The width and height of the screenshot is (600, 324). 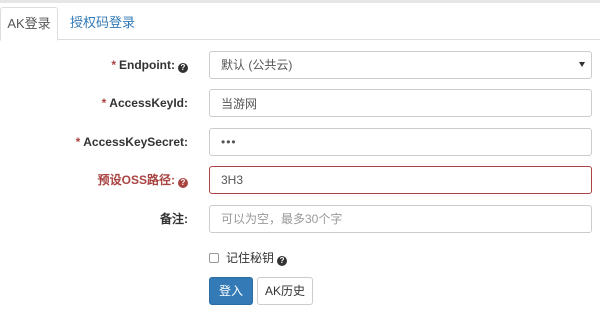 What do you see at coordinates (400, 103) in the screenshot?
I see `access-key-id-input` at bounding box center [400, 103].